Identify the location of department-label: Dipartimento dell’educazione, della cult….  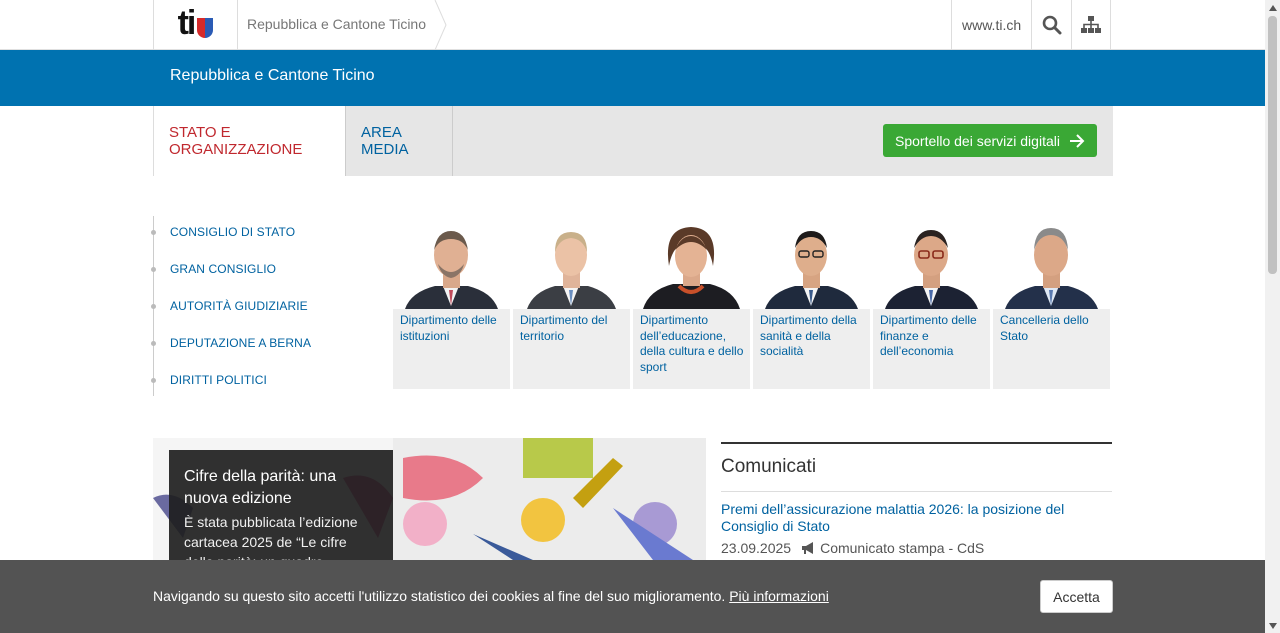
(691, 349).